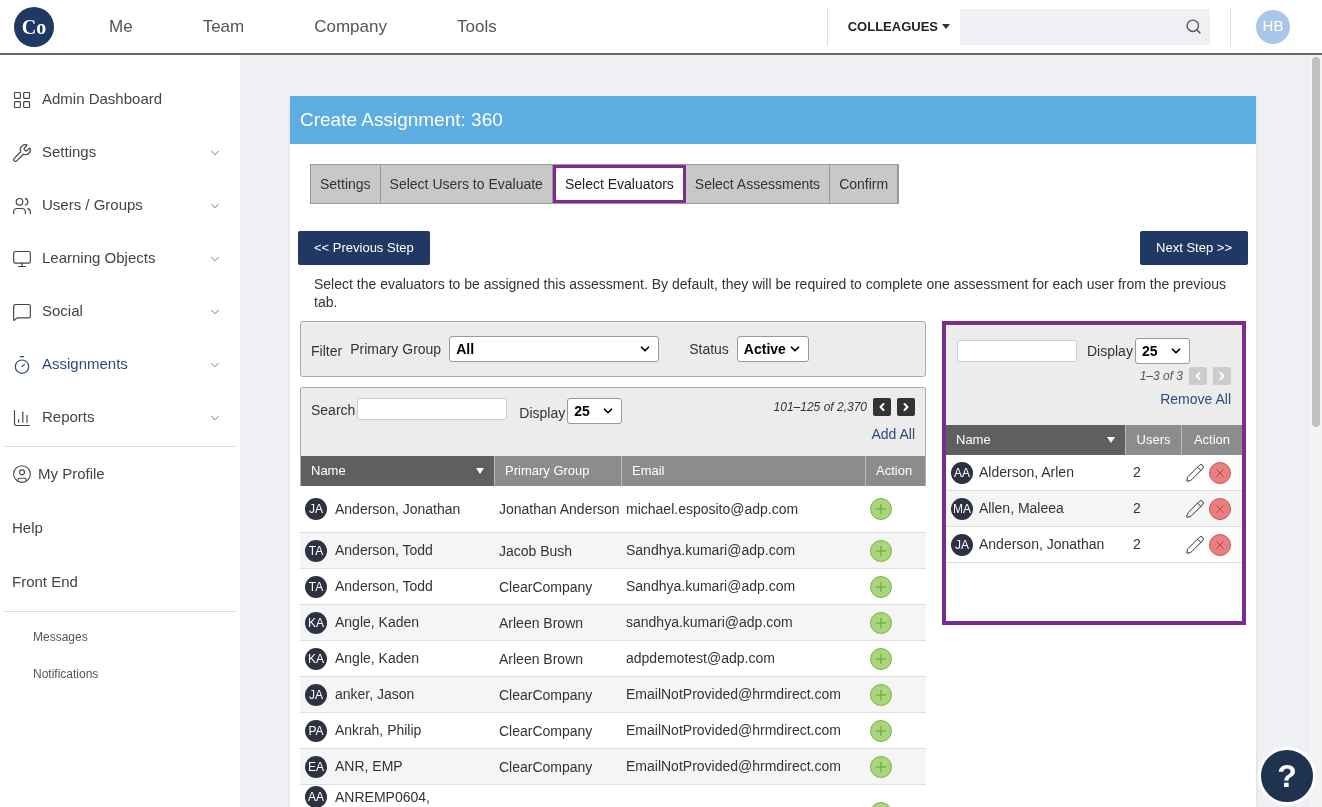 The height and width of the screenshot is (807, 1322). Describe the element at coordinates (559, 509) in the screenshot. I see `table-cell: Jonathan Anderson` at that location.